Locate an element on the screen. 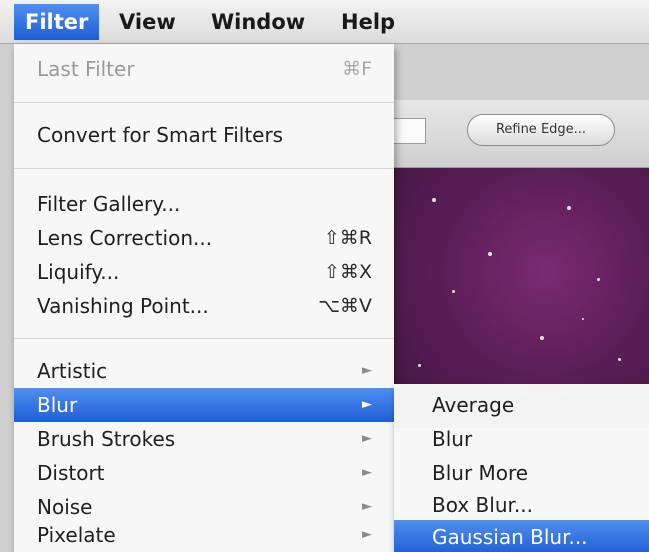 The width and height of the screenshot is (649, 552). menubar: Filter View Window Help is located at coordinates (324, 22).